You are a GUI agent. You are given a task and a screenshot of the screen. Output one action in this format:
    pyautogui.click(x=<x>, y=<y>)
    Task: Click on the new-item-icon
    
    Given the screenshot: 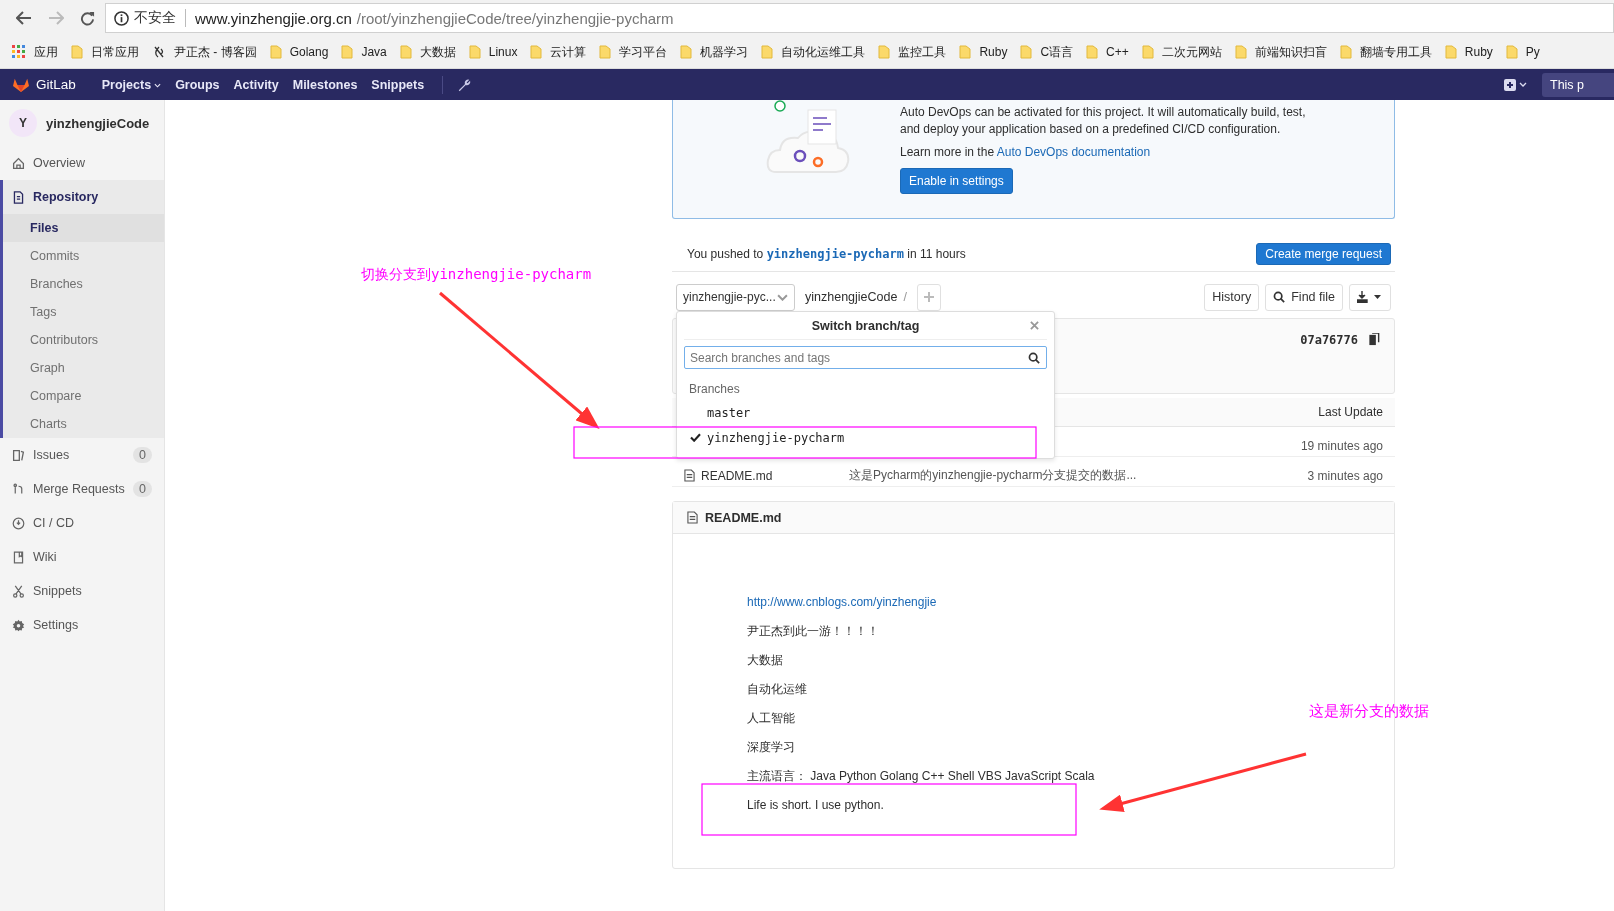 What is the action you would take?
    pyautogui.click(x=1516, y=84)
    